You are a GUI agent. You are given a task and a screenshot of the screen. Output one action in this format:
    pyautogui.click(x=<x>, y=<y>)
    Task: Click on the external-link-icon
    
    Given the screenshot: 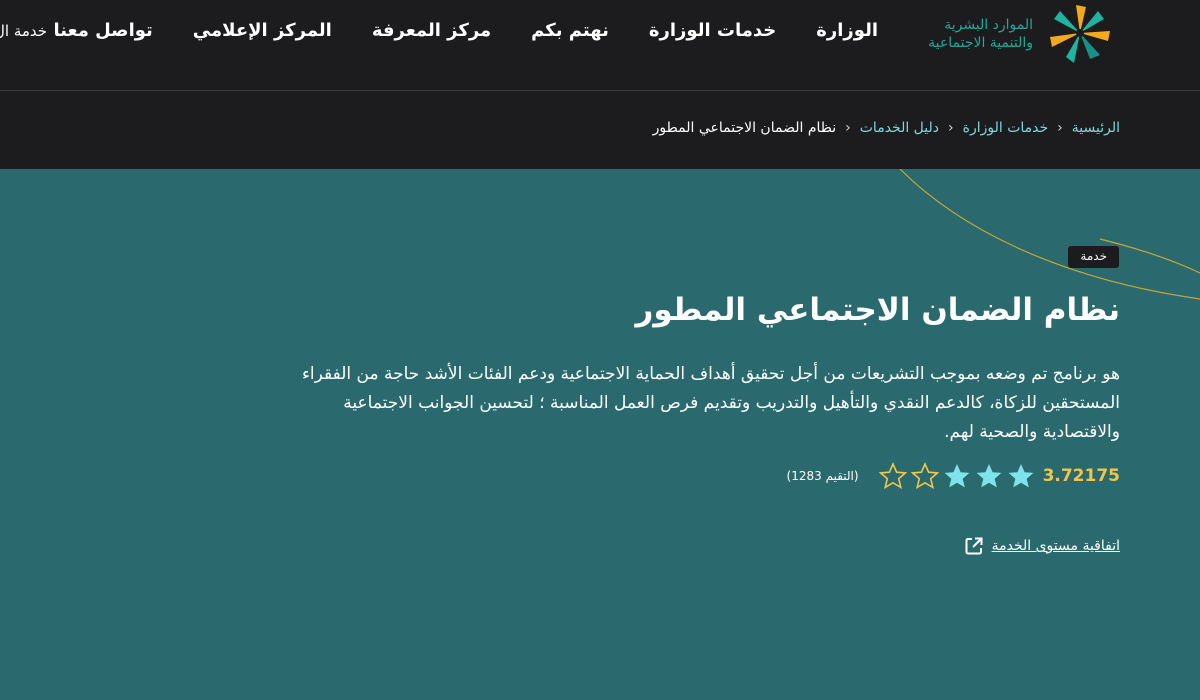 What is the action you would take?
    pyautogui.click(x=974, y=546)
    